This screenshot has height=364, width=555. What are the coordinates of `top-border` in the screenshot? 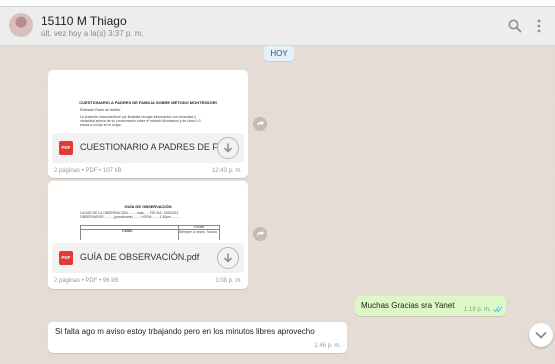 It's located at (277, 3).